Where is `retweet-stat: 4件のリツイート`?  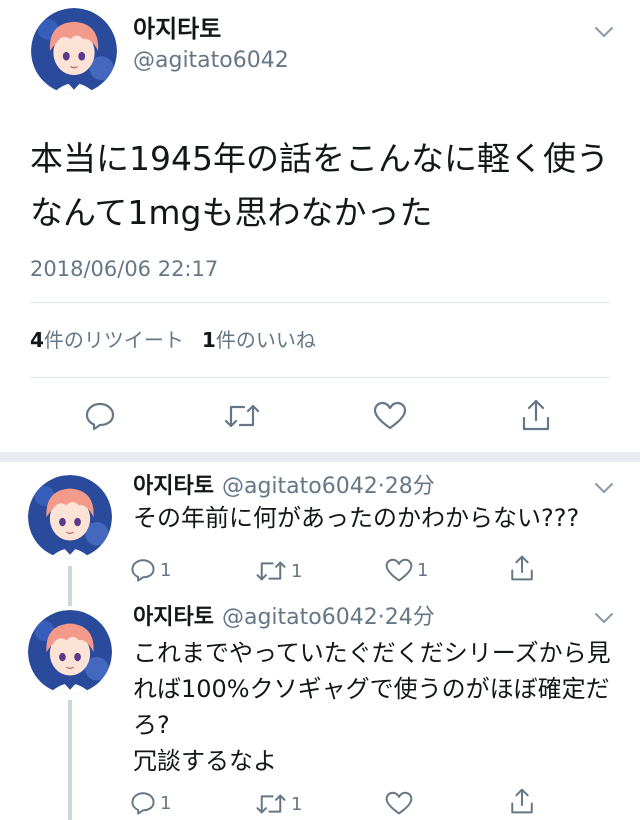
retweet-stat: 4件のリツイート is located at coordinates (107, 340).